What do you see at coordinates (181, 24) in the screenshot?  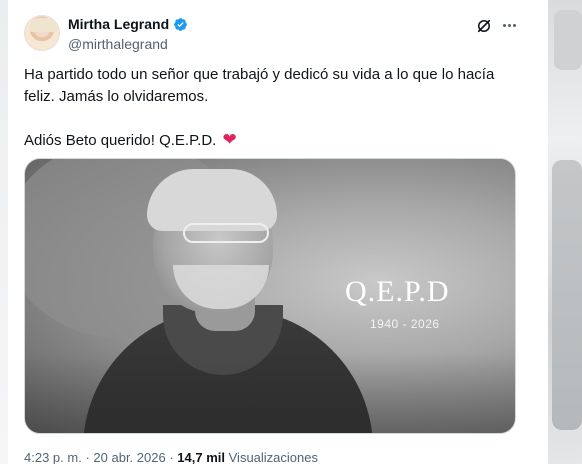 I see `verified-badge-icon` at bounding box center [181, 24].